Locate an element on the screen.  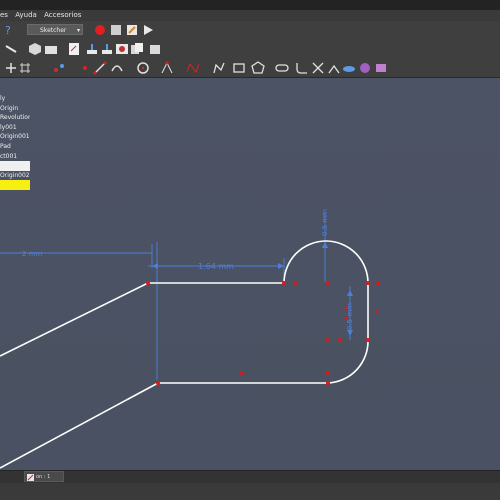
dimension-label-vertical-top: 0.5 mm is located at coordinates (325, 222).